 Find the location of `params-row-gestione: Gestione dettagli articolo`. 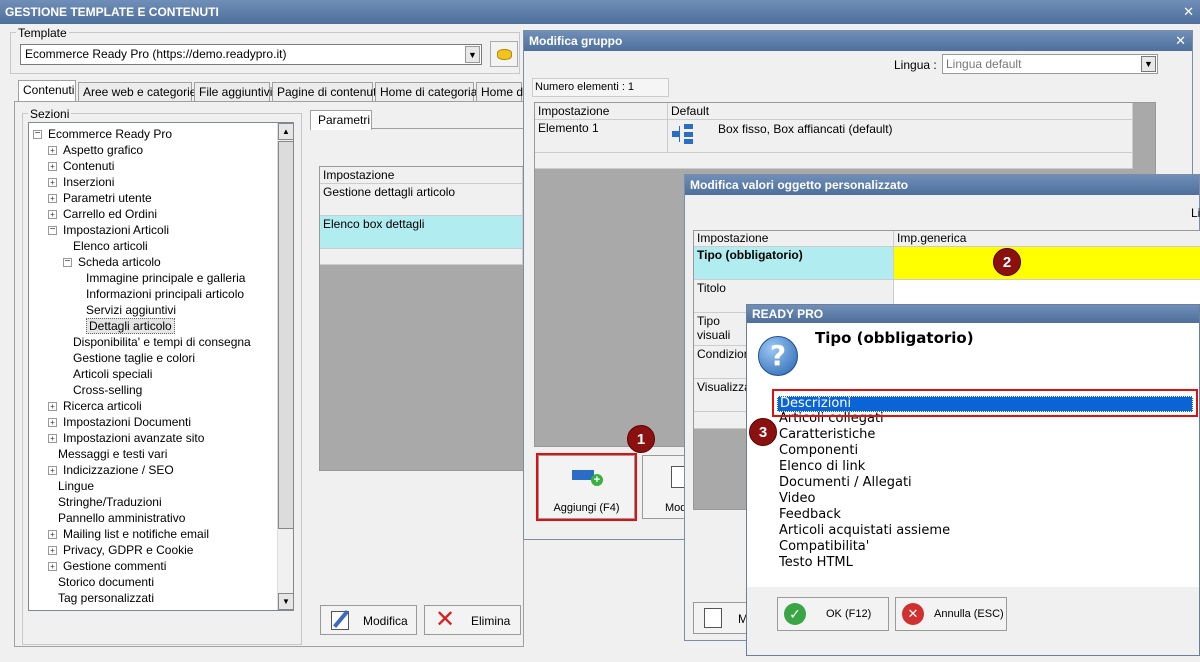

params-row-gestione: Gestione dettagli articolo is located at coordinates (421, 200).